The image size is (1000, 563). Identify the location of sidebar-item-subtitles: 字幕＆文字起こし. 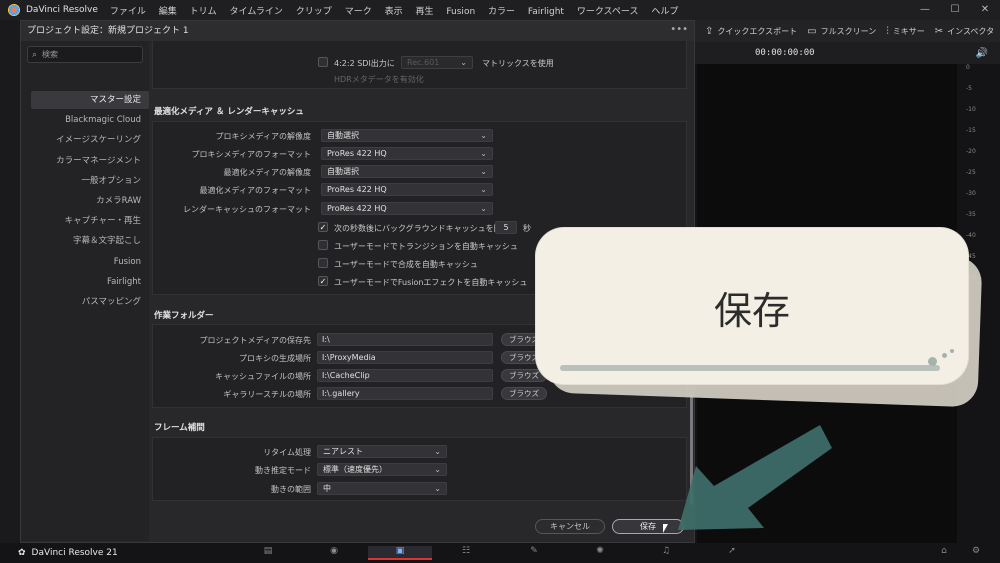
(90, 241).